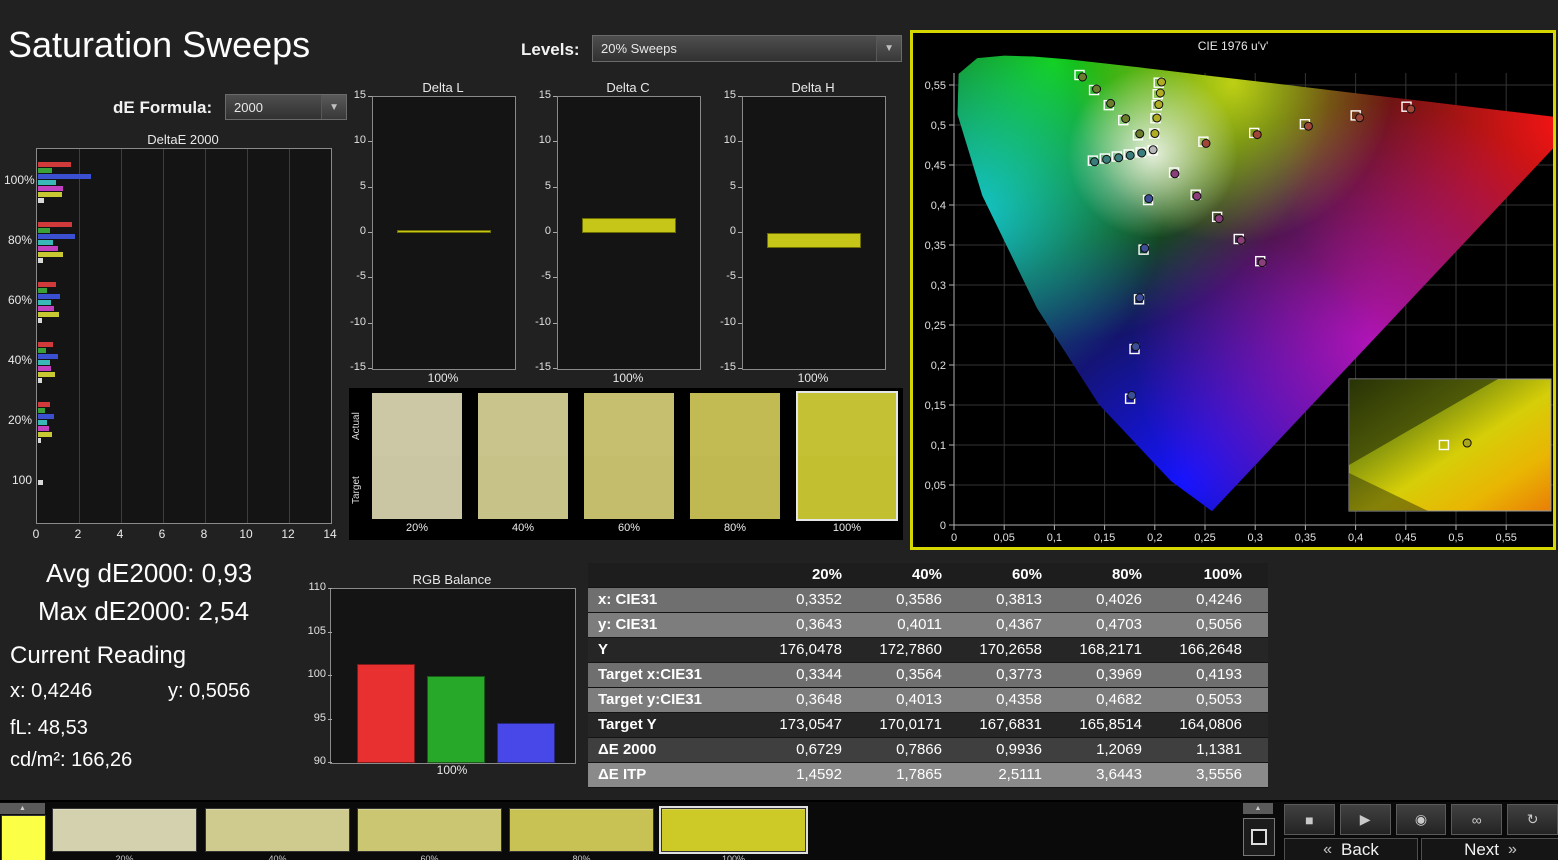  What do you see at coordinates (1259, 837) in the screenshot?
I see `patch-window-button` at bounding box center [1259, 837].